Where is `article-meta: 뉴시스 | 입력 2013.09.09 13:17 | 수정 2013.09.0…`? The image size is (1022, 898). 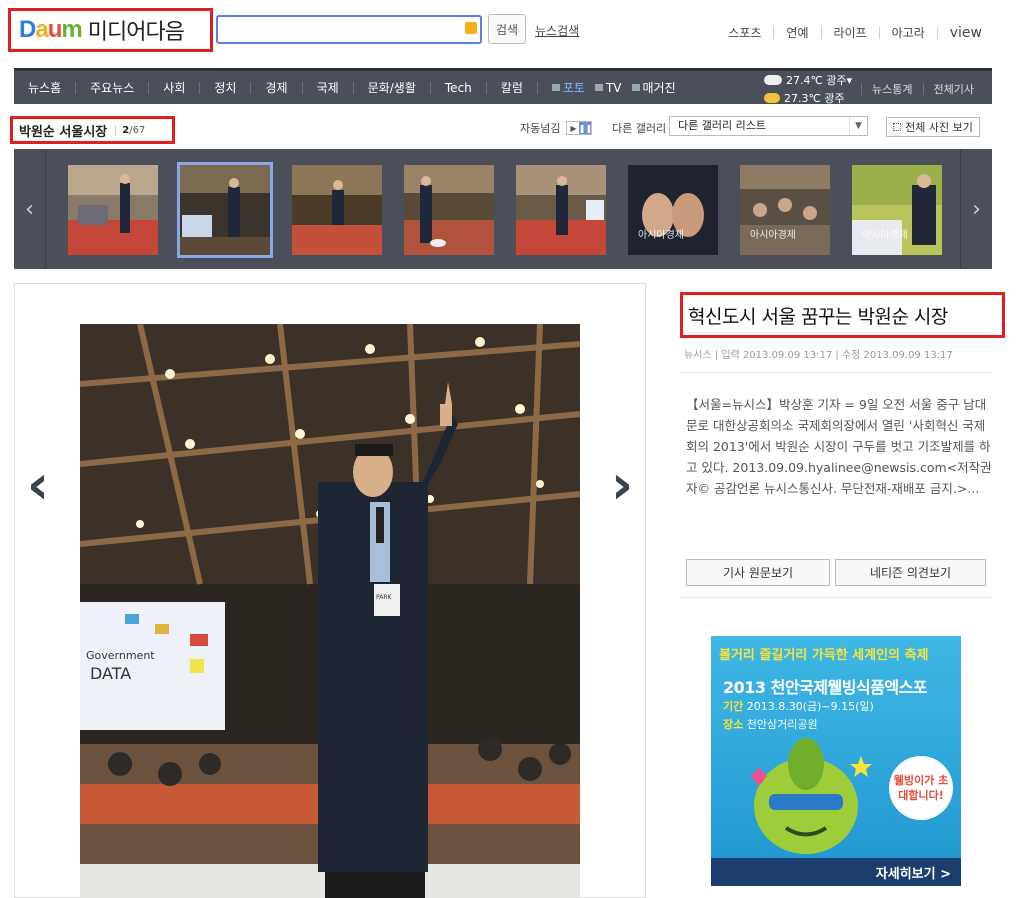 article-meta: 뉴시스 | 입력 2013.09.09 13:17 | 수정 2013.09.0… is located at coordinates (818, 353).